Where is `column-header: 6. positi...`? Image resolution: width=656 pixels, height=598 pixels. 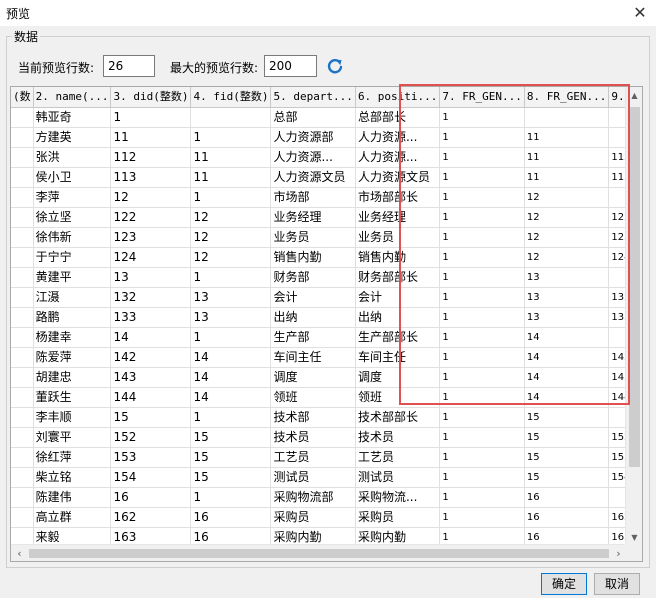 column-header: 6. positi... is located at coordinates (398, 97).